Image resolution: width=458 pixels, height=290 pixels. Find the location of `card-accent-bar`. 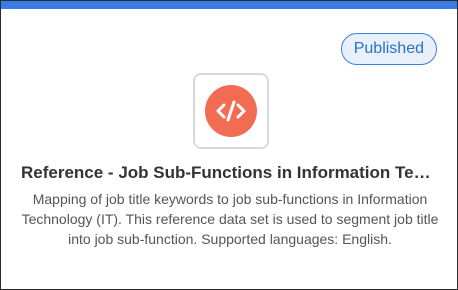

card-accent-bar is located at coordinates (229, 5).